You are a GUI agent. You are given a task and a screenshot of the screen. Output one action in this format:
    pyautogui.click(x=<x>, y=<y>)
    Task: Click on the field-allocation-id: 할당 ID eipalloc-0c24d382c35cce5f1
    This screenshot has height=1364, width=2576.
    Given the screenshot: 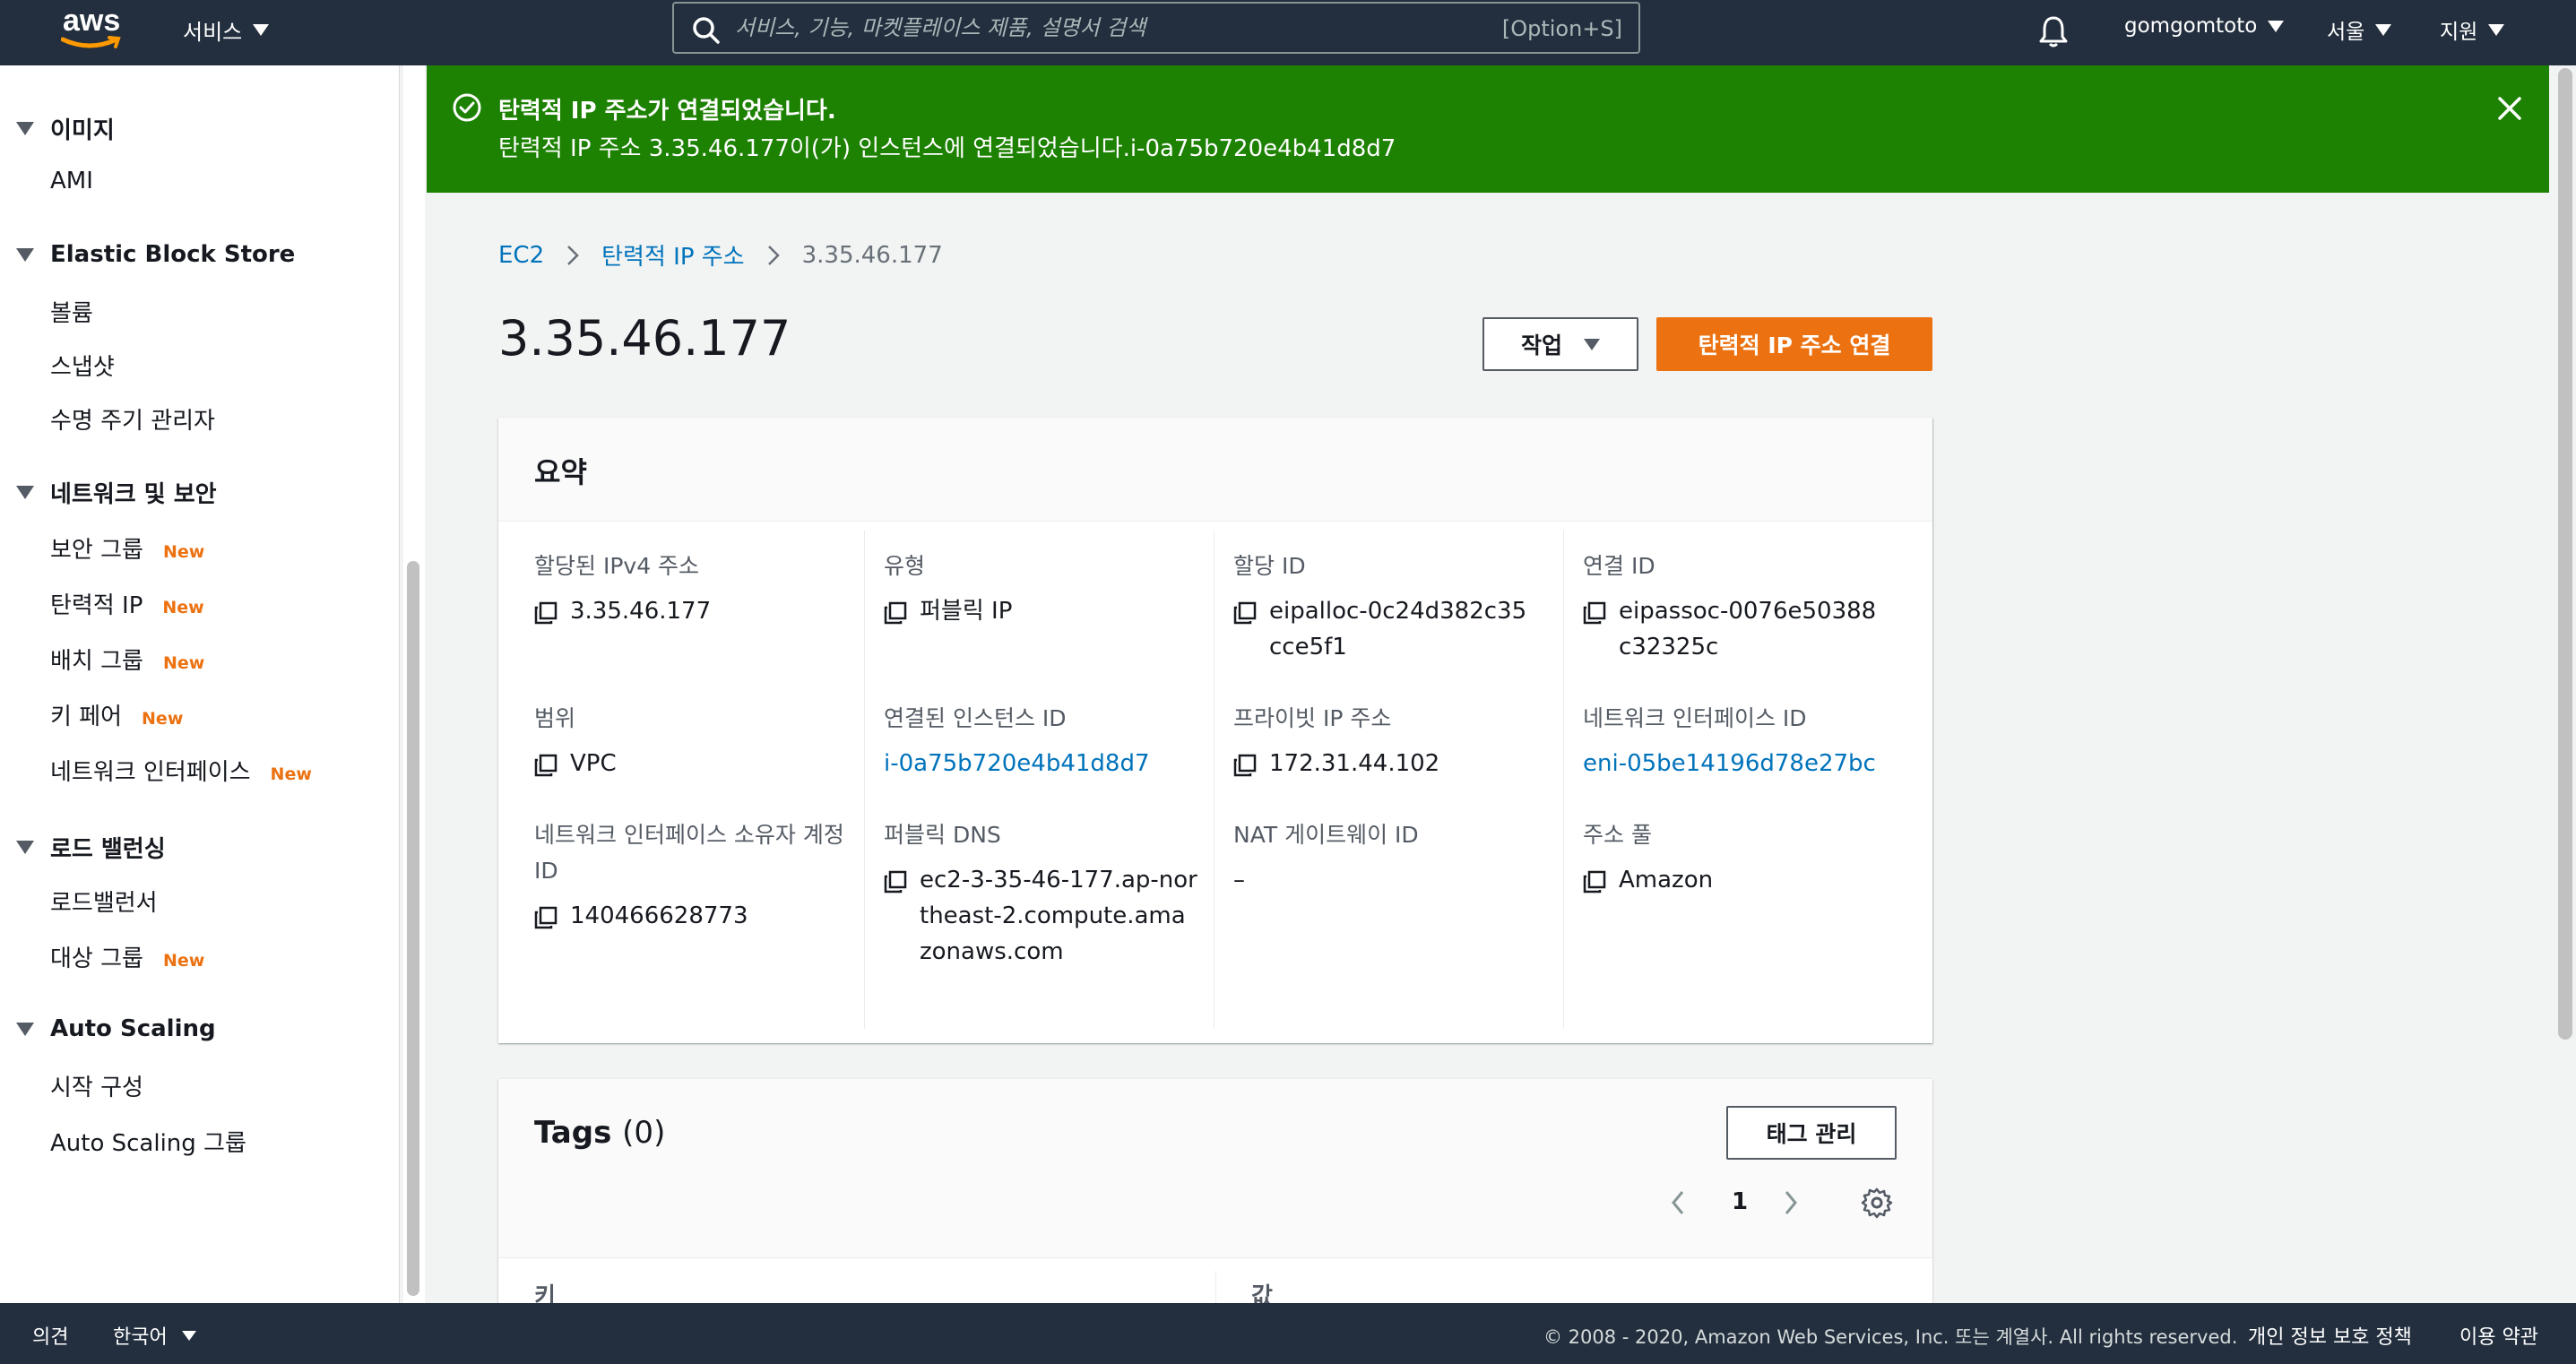 What is the action you would take?
    pyautogui.click(x=1390, y=606)
    